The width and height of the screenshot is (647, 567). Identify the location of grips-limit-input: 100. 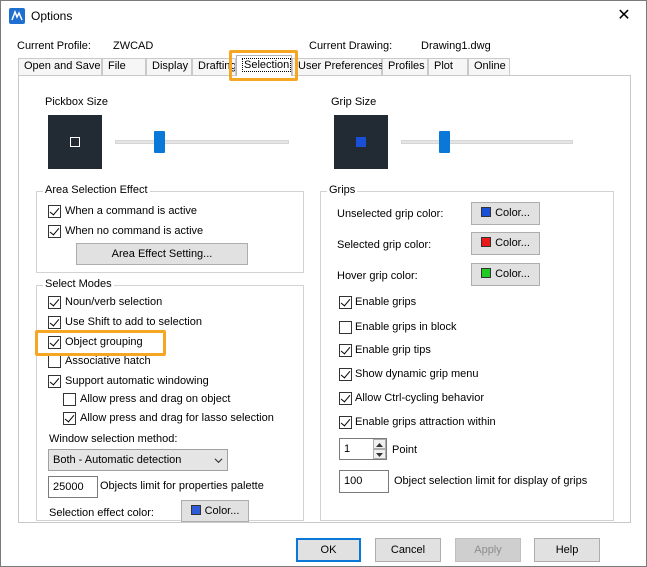
(364, 481).